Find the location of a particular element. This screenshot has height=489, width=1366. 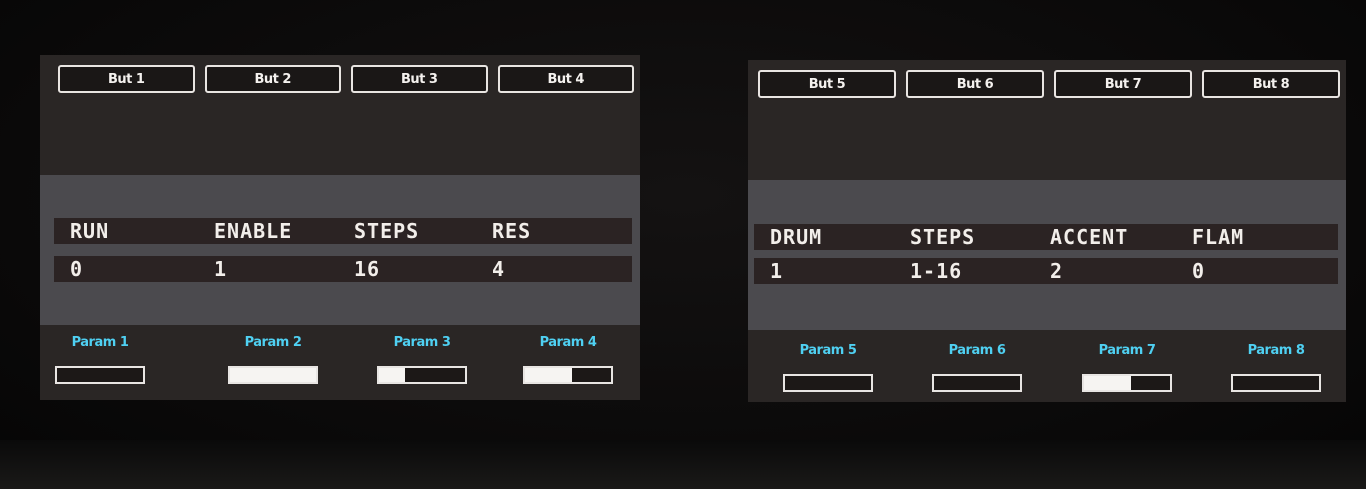

left-label-row: RUN ENABLE STEPS RES is located at coordinates (343, 231).